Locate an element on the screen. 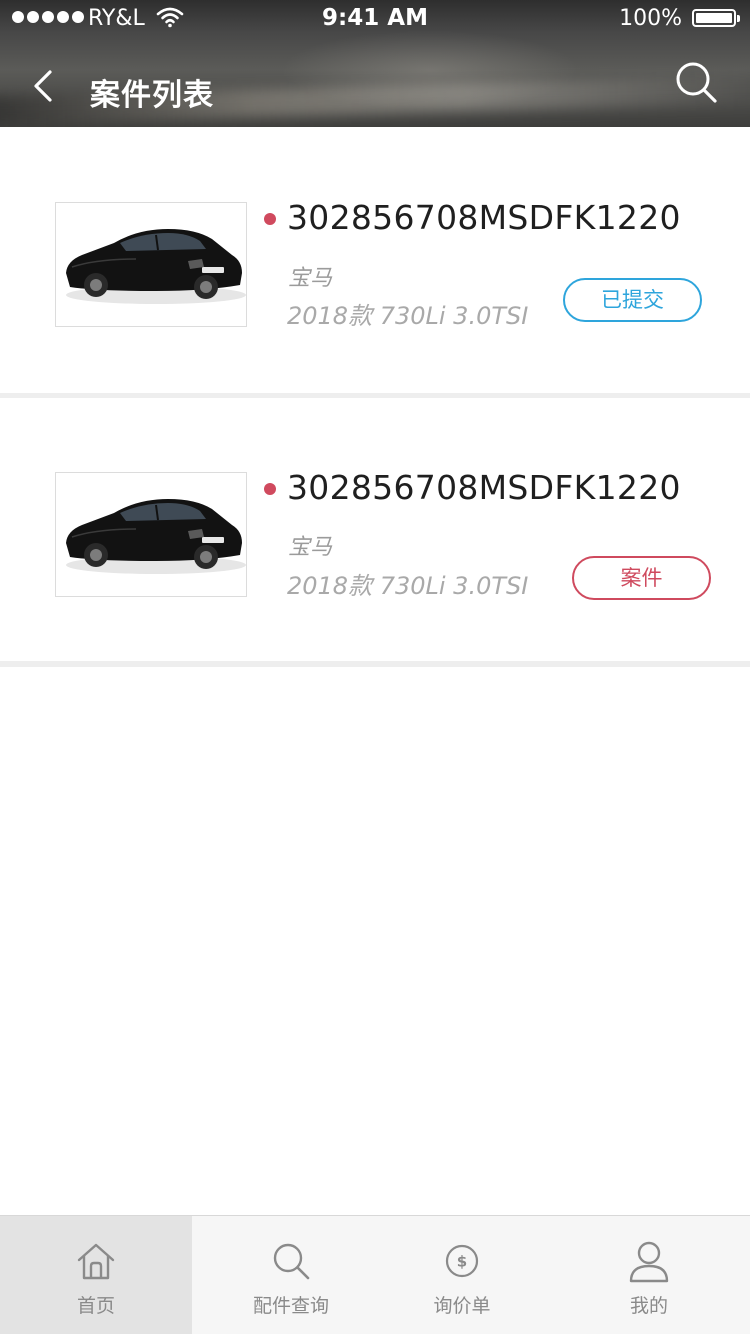 Image resolution: width=750 pixels, height=1334 pixels. status-badge: 已提交 is located at coordinates (632, 300).